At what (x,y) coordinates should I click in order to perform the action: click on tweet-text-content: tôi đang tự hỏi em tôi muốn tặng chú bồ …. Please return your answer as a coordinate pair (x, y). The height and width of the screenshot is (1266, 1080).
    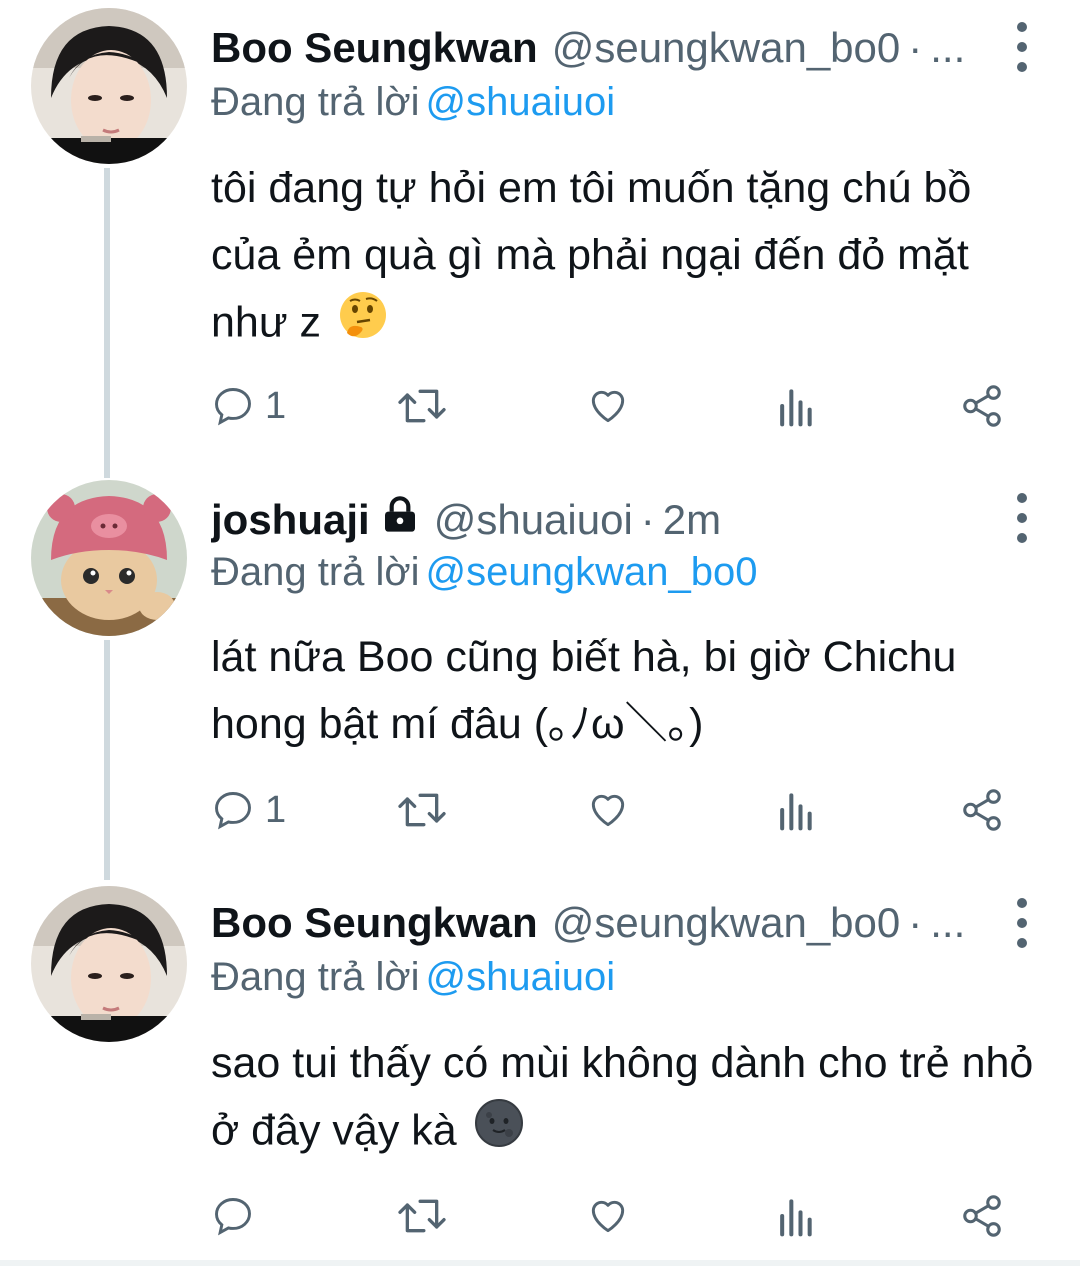
    Looking at the image, I should click on (591, 255).